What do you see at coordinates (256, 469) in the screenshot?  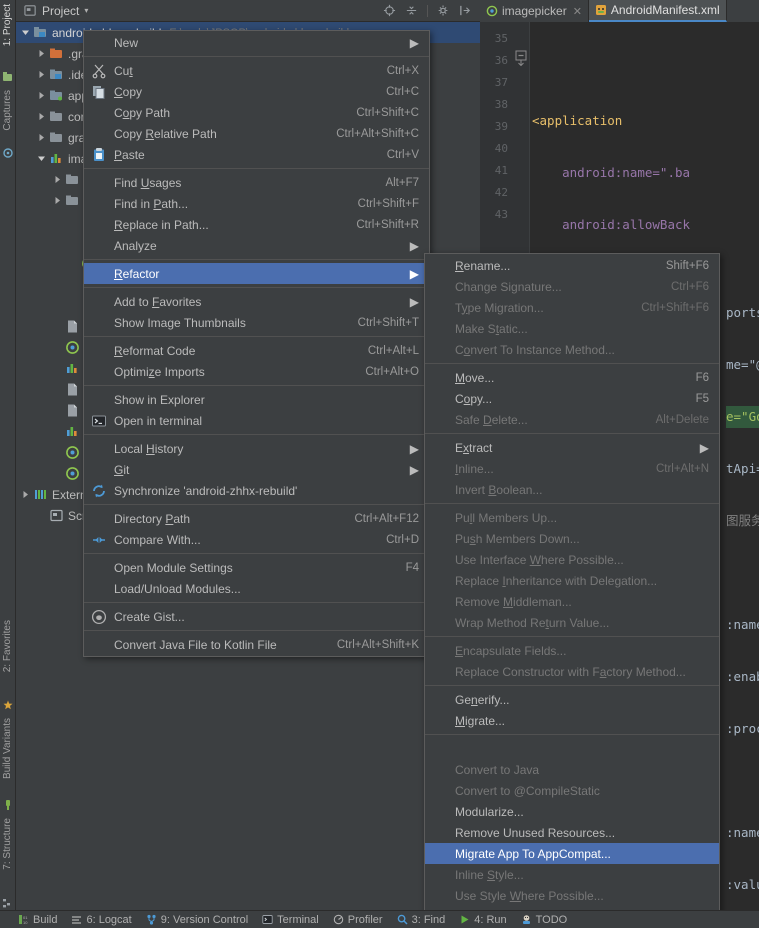 I see `menu-item-git: Git ▶` at bounding box center [256, 469].